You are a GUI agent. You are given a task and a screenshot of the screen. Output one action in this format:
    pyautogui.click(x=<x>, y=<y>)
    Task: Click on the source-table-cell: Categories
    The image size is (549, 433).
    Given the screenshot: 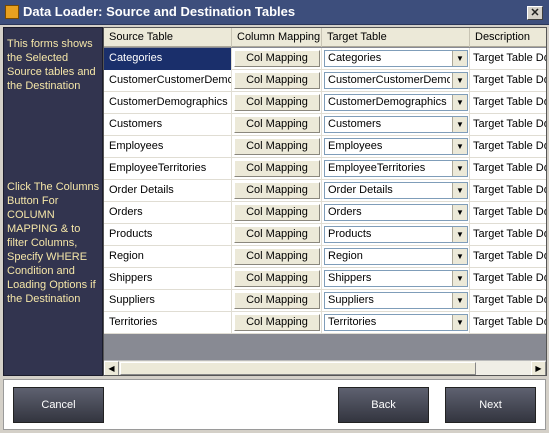 What is the action you would take?
    pyautogui.click(x=168, y=59)
    